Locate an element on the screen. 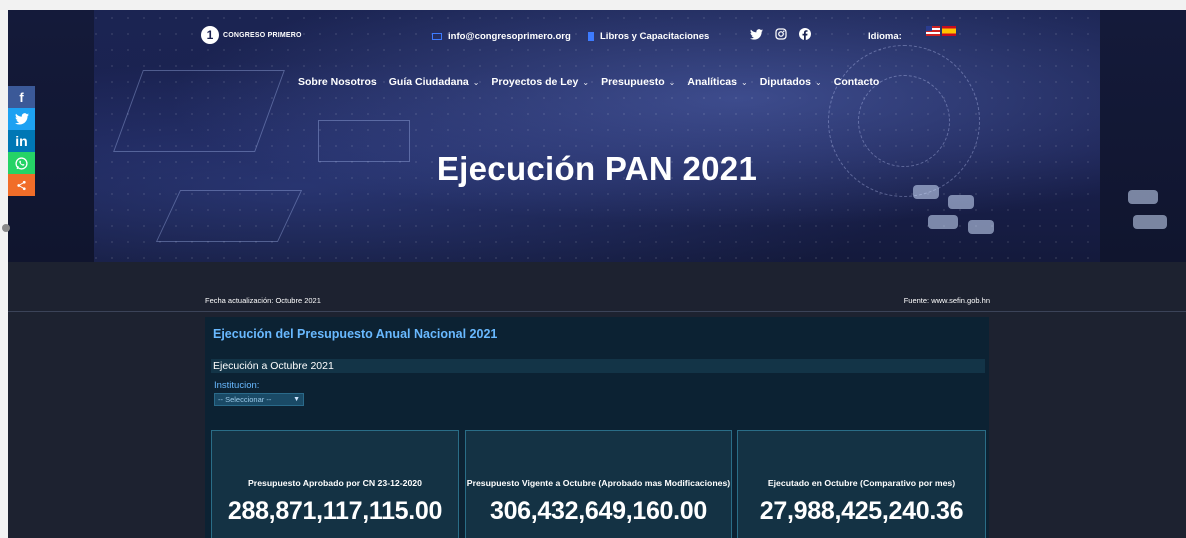 This screenshot has height=538, width=1186. language-flags is located at coordinates (941, 31).